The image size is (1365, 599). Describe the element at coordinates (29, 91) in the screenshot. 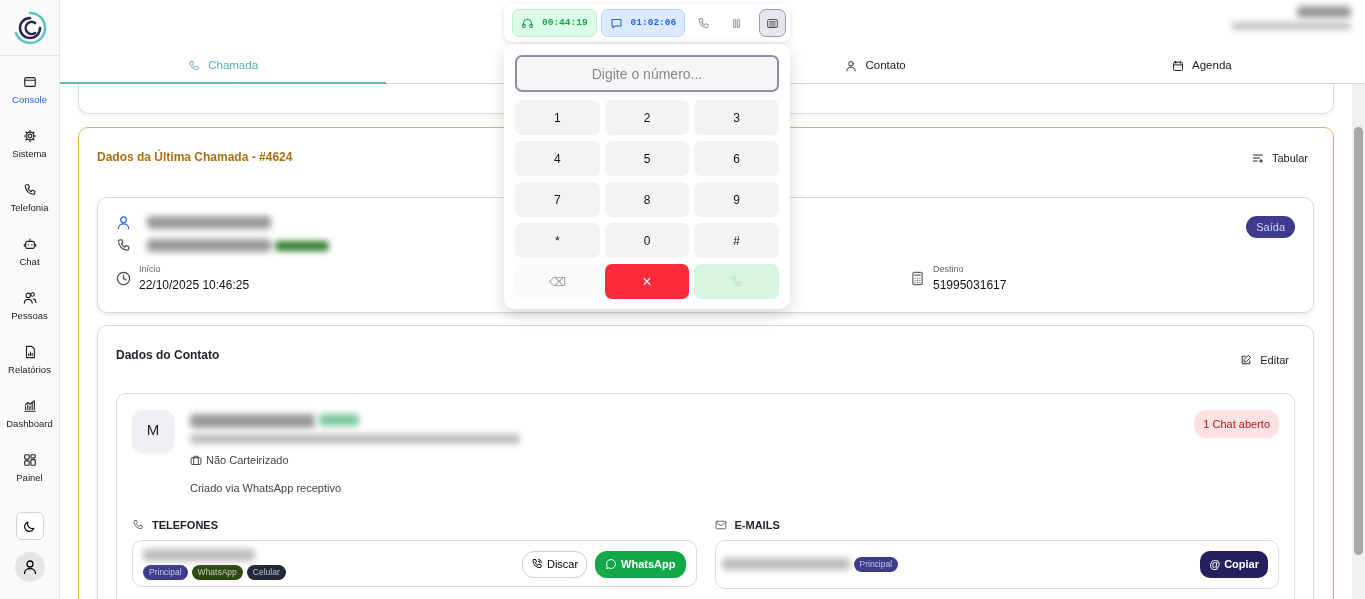

I see `sidebar-item: Console` at that location.